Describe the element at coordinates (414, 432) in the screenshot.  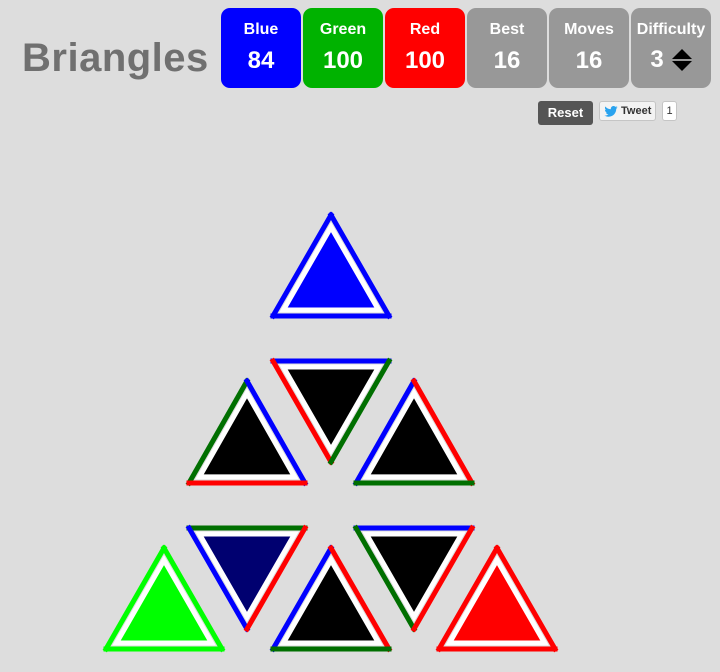
I see `triangle-tile-t-mid-right` at that location.